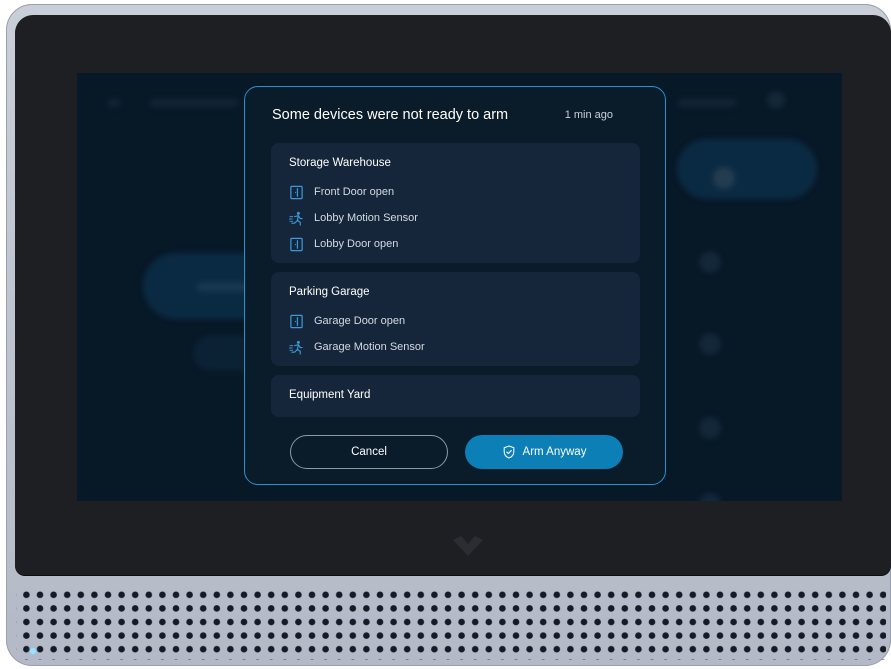  Describe the element at coordinates (360, 321) in the screenshot. I see `device-label: Garage Door open` at that location.